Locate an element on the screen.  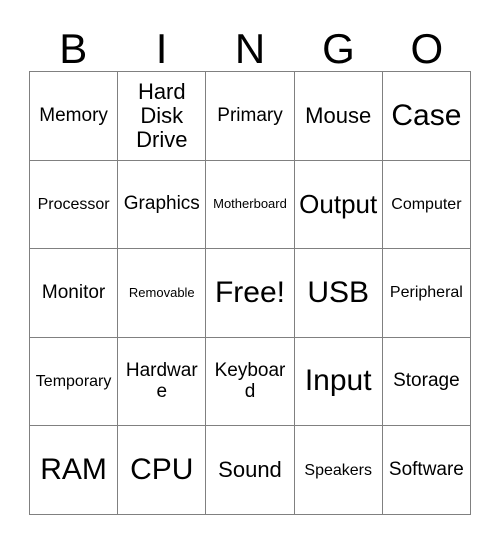
bingo-header-letter-i: I is located at coordinates (161, 48).